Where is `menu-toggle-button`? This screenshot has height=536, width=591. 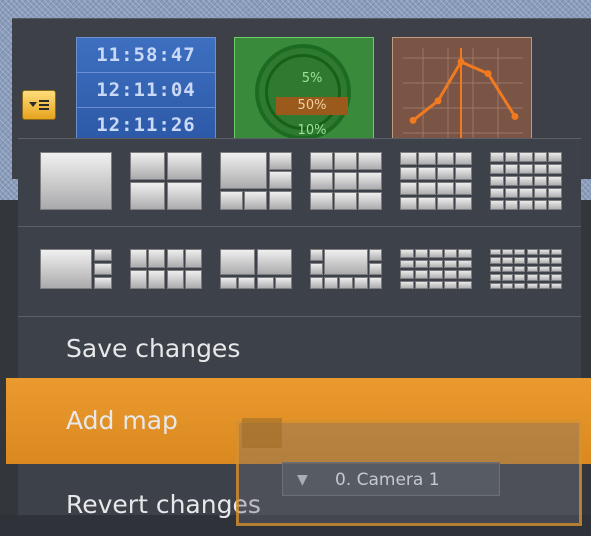 menu-toggle-button is located at coordinates (39, 105).